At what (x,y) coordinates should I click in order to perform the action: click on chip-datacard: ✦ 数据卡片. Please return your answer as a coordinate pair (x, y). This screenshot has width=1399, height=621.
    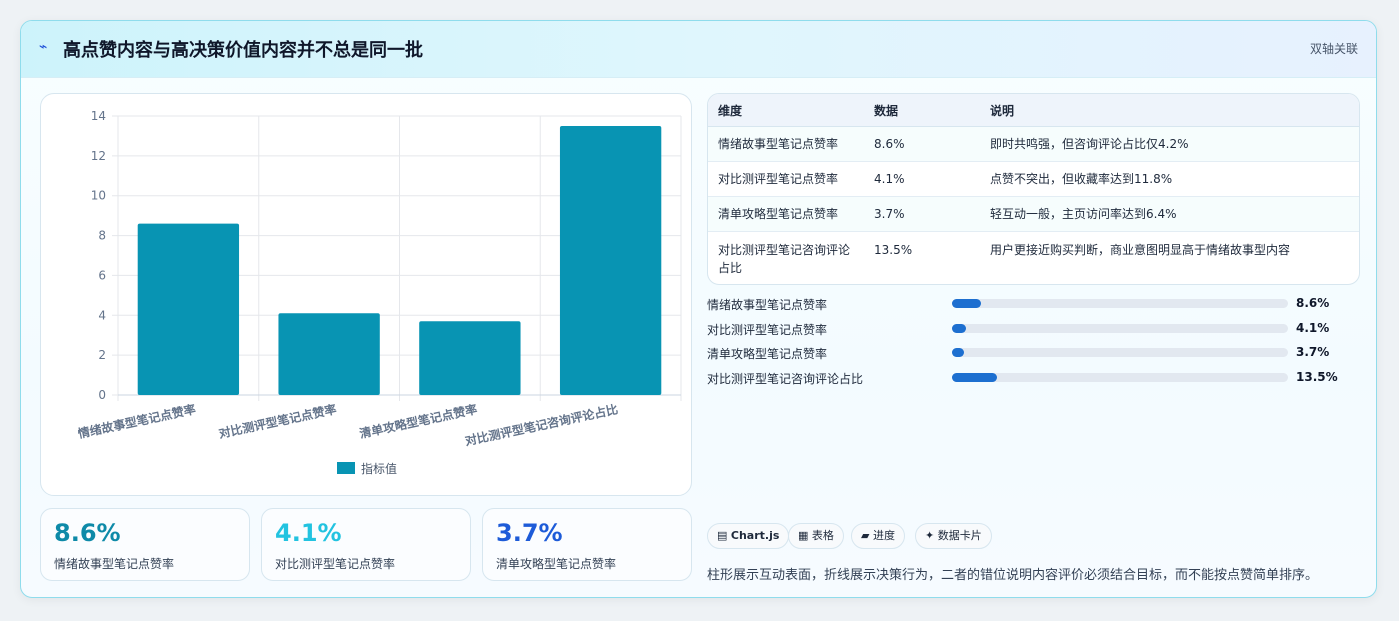
    Looking at the image, I should click on (953, 536).